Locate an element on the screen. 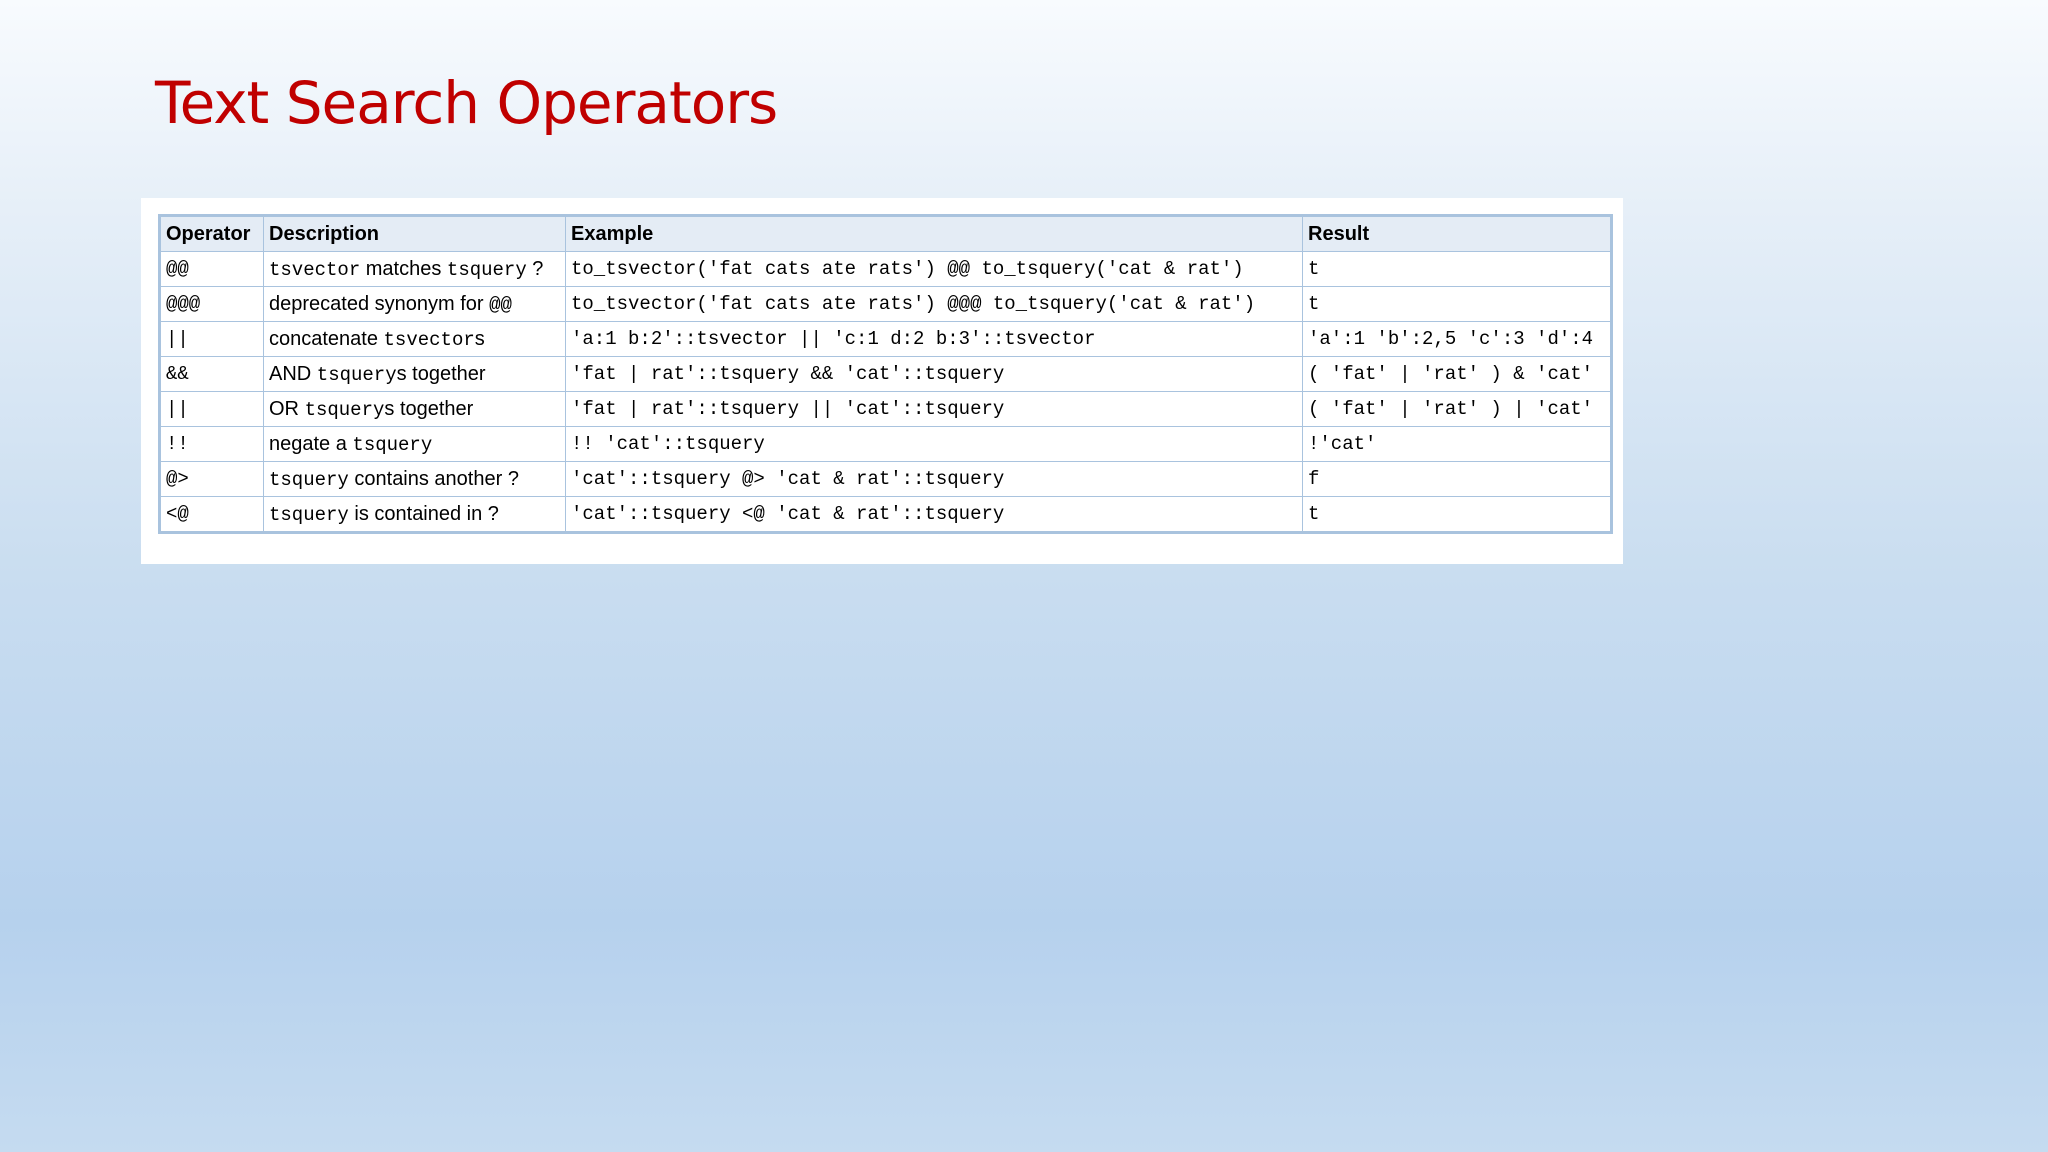 The image size is (2048, 1152). cell-example: 'cat'::tsquery @> 'cat & rat'::tsquery is located at coordinates (934, 479).